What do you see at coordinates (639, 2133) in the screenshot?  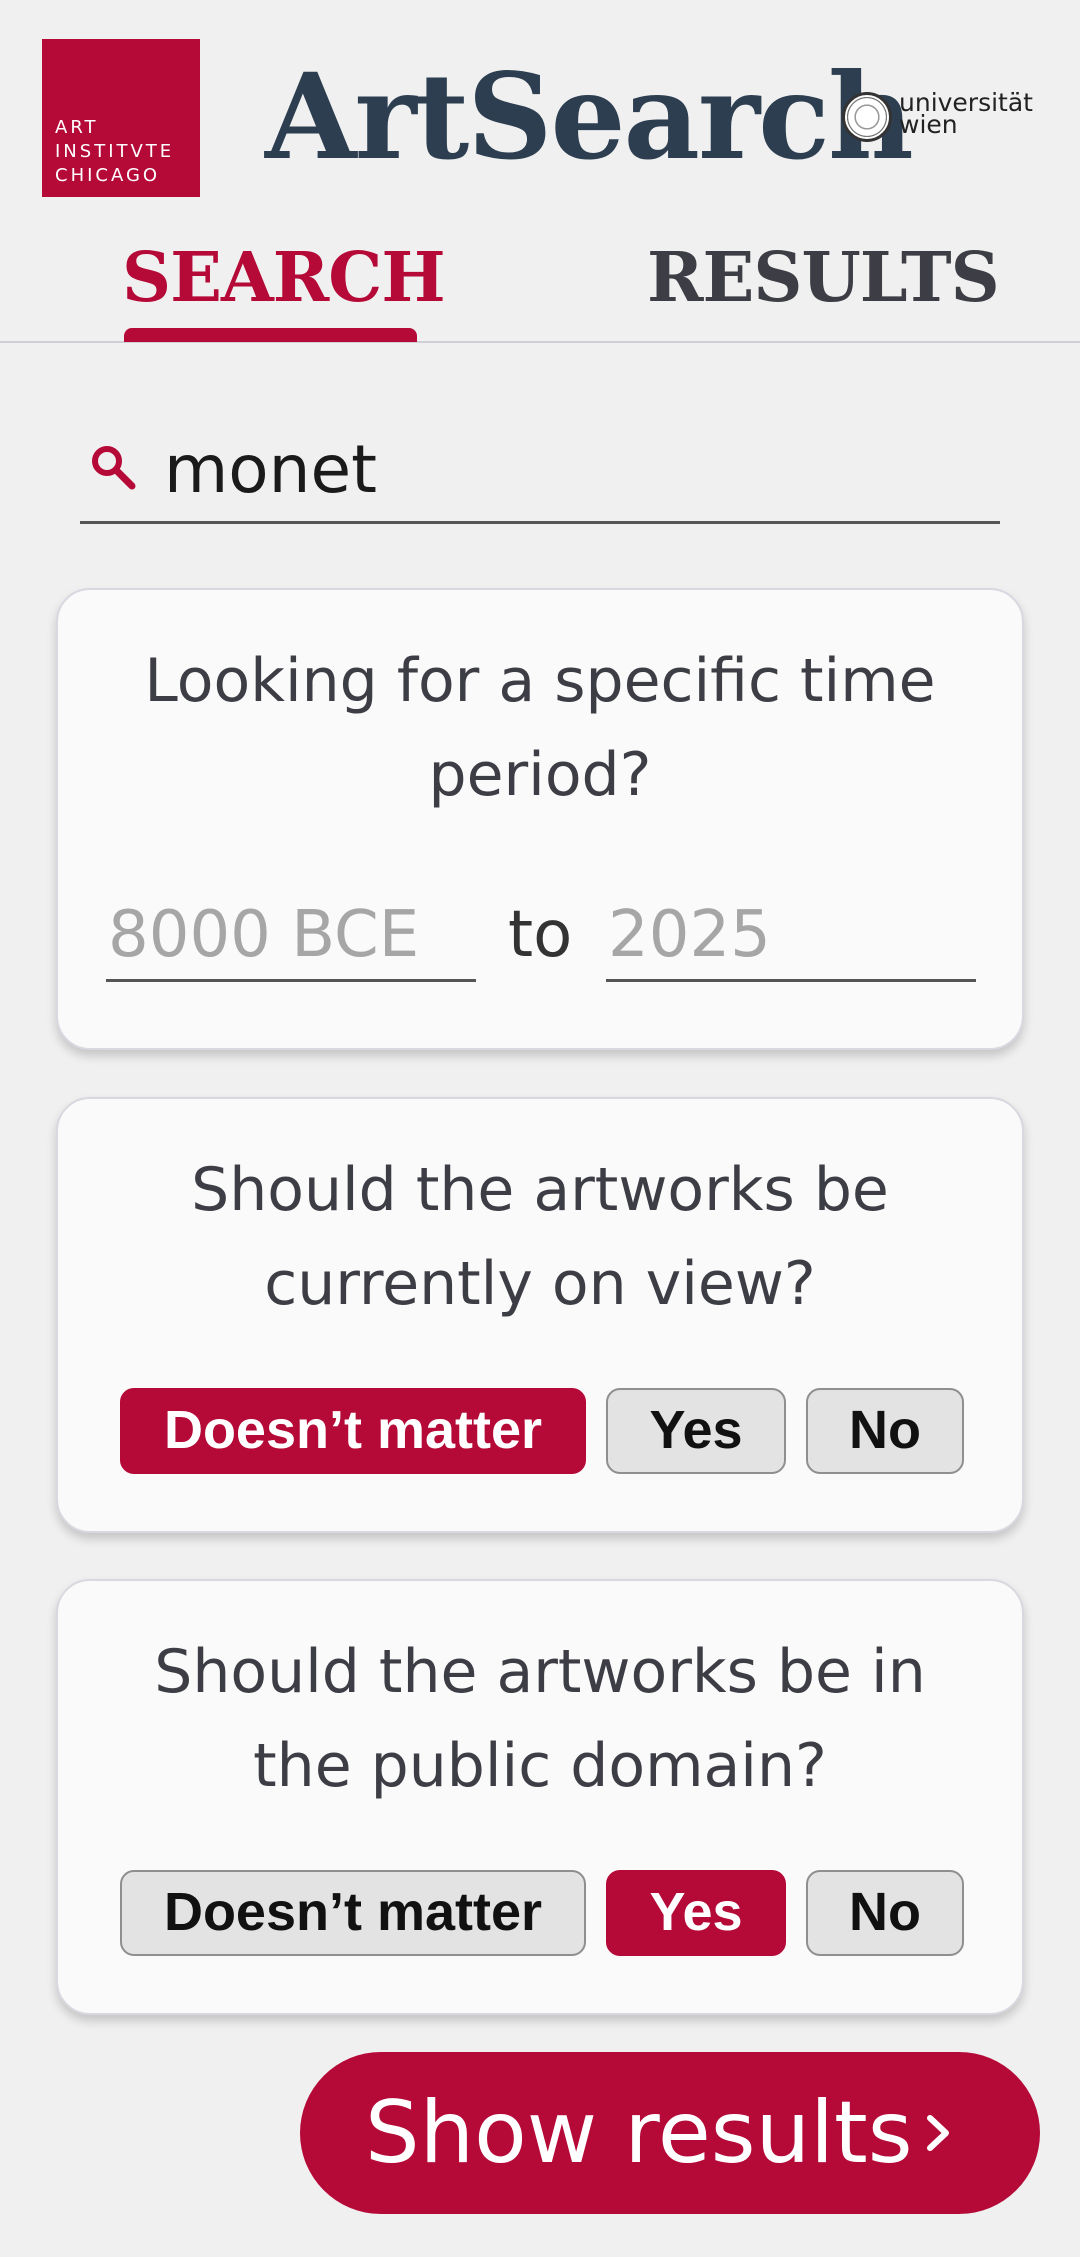 I see `show-results-label: Show results` at bounding box center [639, 2133].